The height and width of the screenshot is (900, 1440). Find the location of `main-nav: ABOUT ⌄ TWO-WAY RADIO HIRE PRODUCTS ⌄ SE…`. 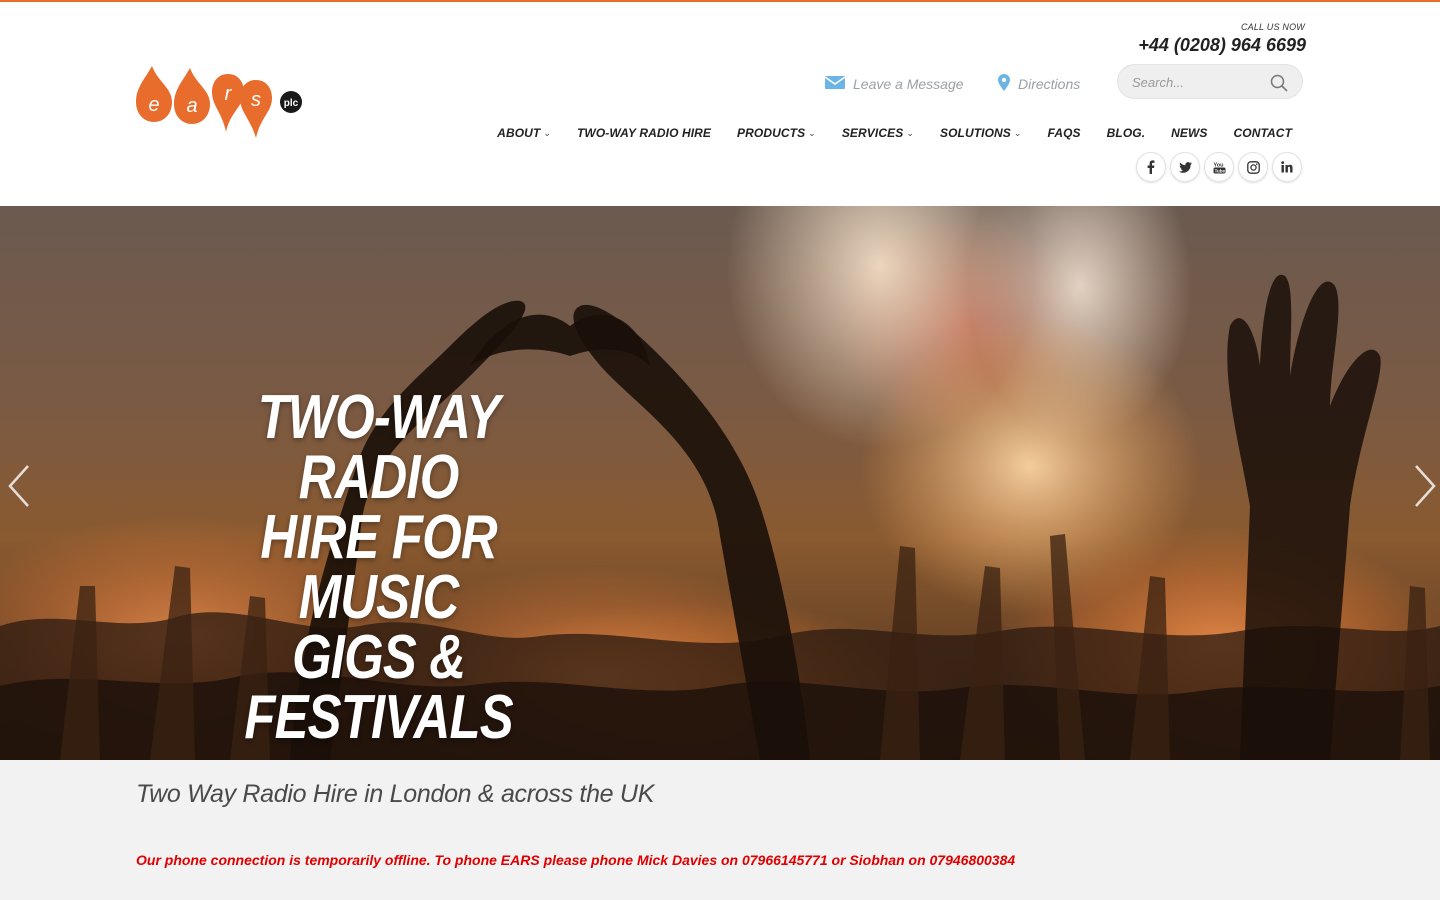

main-nav: ABOUT ⌄ TWO-WAY RADIO HIRE PRODUCTS ⌄ SE… is located at coordinates (894, 133).